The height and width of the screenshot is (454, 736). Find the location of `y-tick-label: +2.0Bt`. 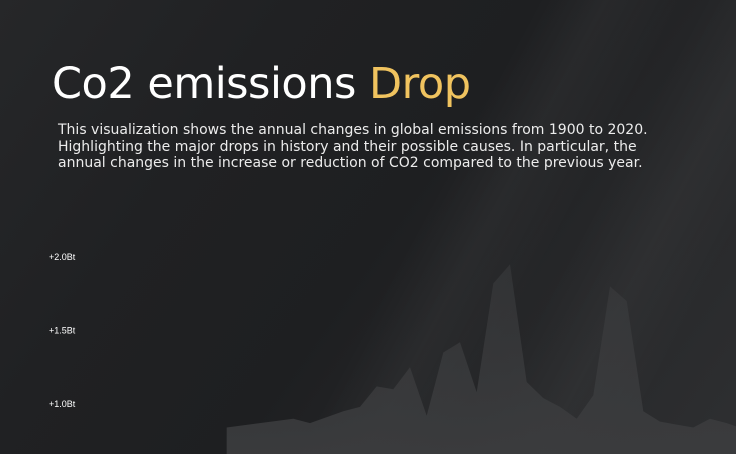

y-tick-label: +2.0Bt is located at coordinates (62, 257).